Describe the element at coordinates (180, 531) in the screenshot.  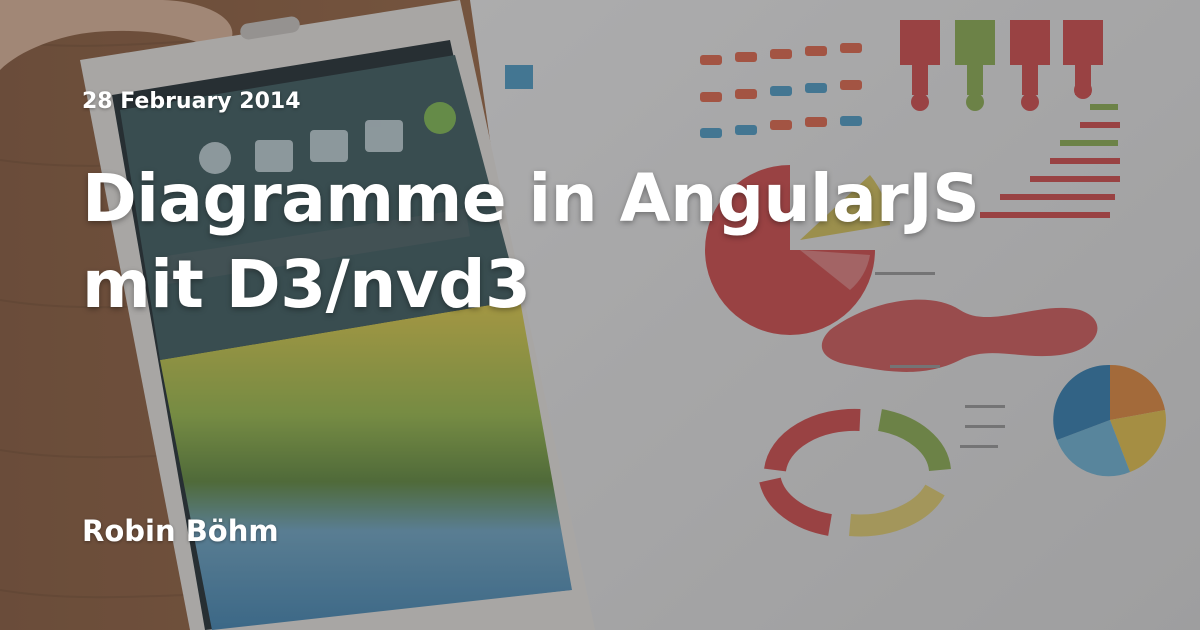
I see `post-author: Robin Böhm` at that location.